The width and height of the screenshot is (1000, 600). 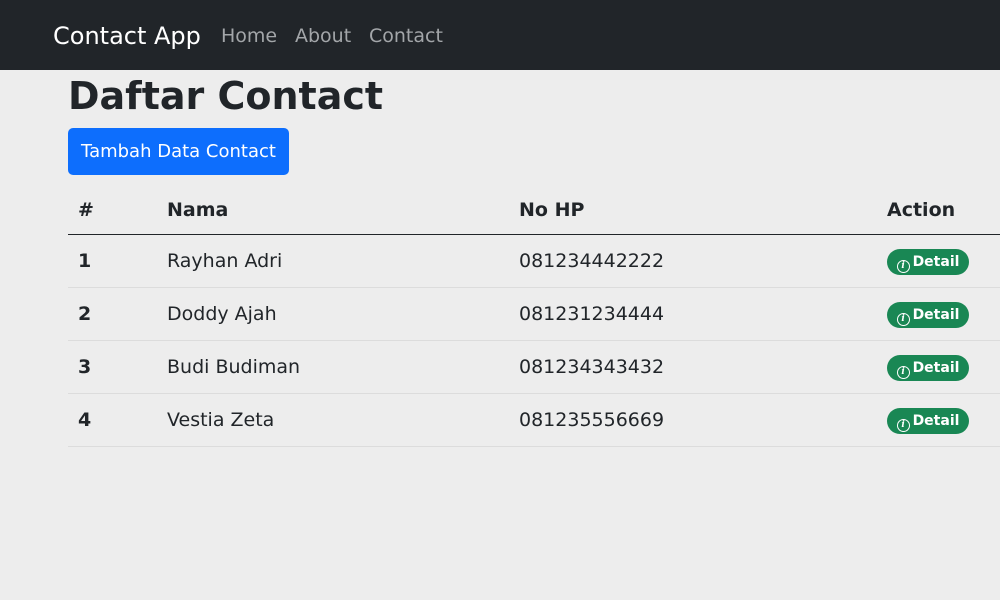 What do you see at coordinates (693, 210) in the screenshot?
I see `column-header-phone: No HP` at bounding box center [693, 210].